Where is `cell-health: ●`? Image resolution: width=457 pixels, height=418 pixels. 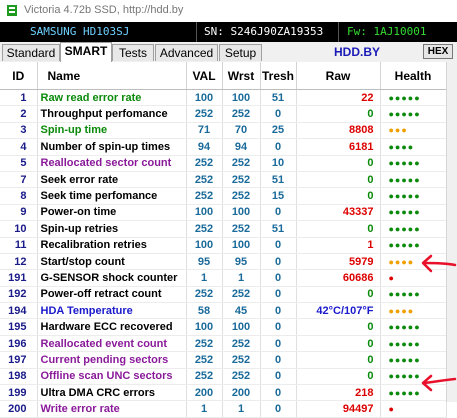
cell-health: ● is located at coordinates (413, 409).